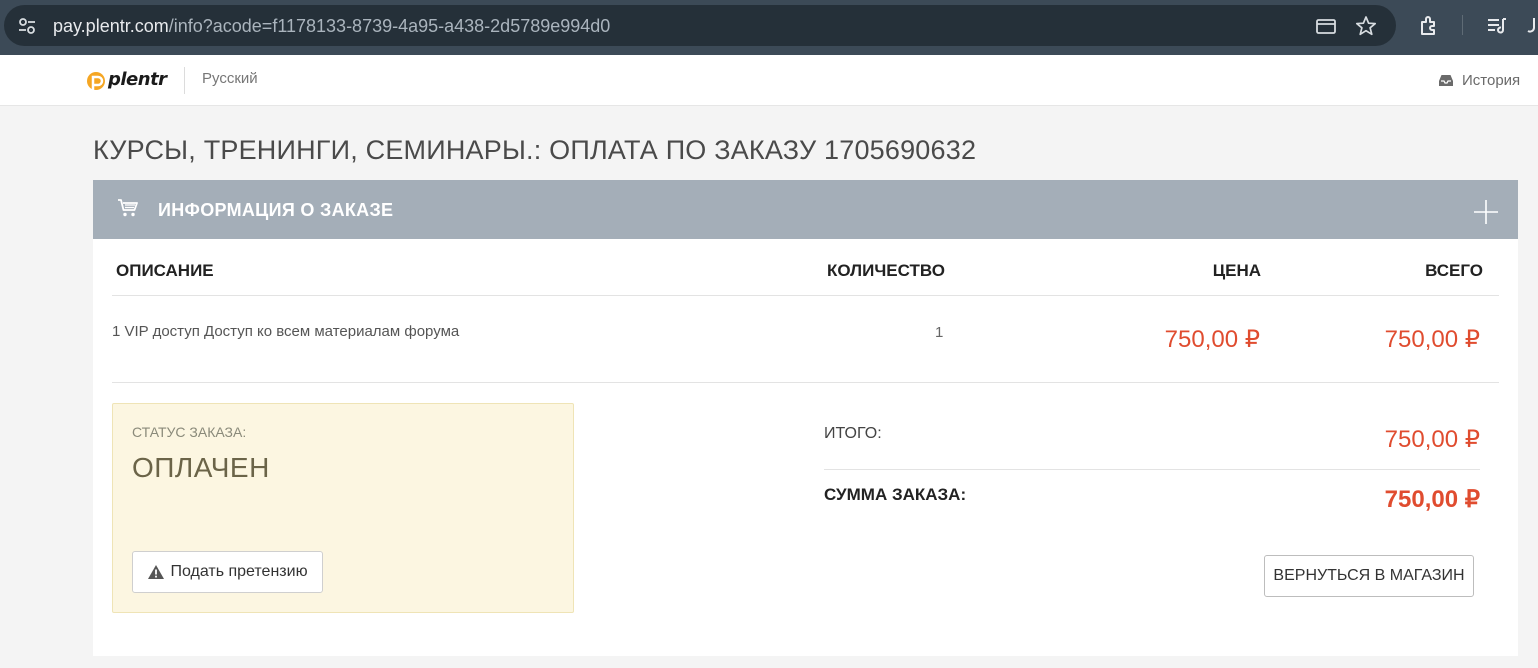 The width and height of the screenshot is (1538, 668). What do you see at coordinates (1430, 26) in the screenshot?
I see `extensions-icon` at bounding box center [1430, 26].